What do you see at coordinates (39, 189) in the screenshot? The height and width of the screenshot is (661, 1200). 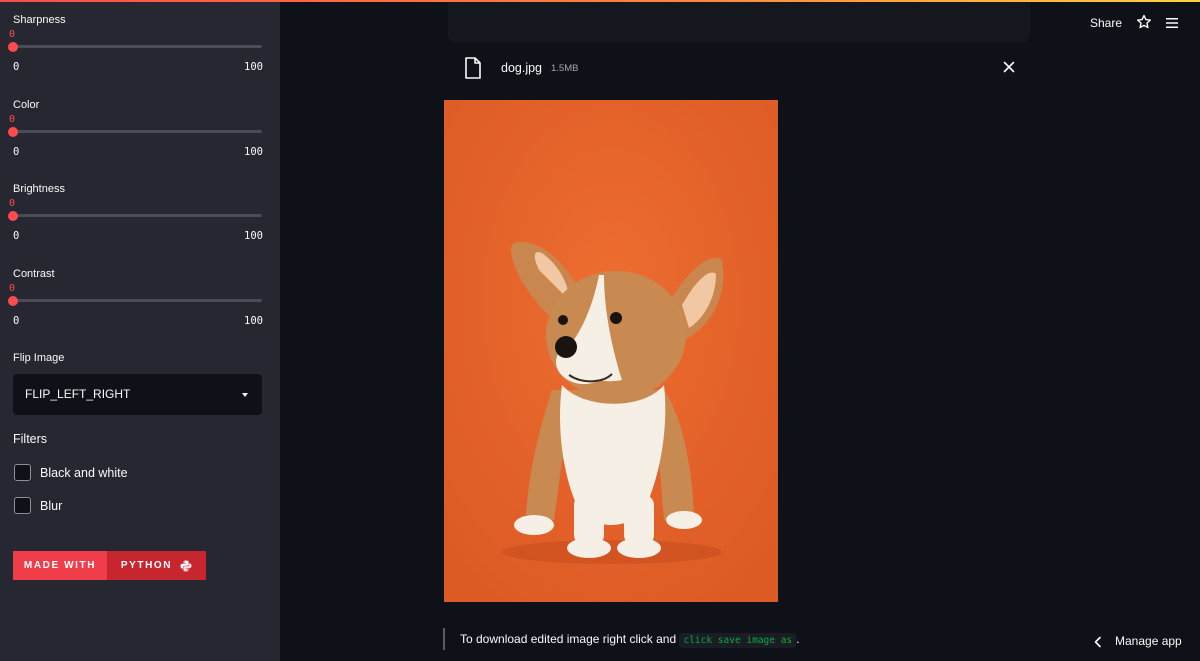 I see `slider-label: Brightness` at bounding box center [39, 189].